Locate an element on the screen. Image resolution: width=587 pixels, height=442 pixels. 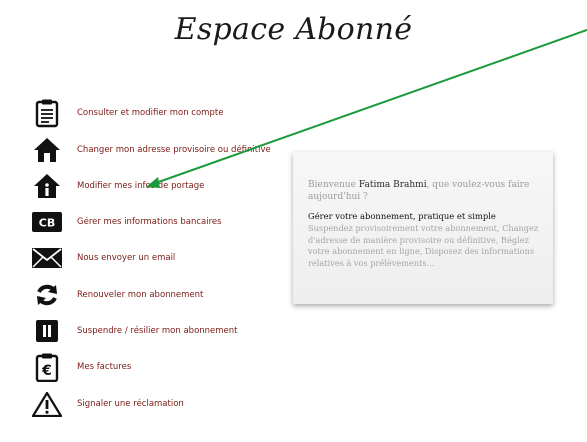
menu-item-email: Nous envoyer un email is located at coordinates (165, 258).